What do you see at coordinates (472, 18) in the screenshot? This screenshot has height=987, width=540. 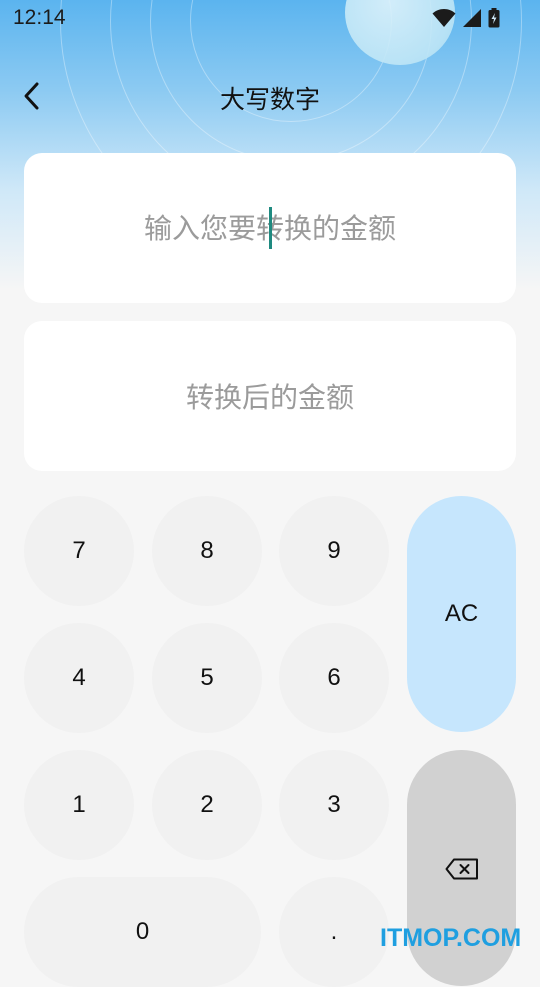 I see `cellular-signal-icon` at bounding box center [472, 18].